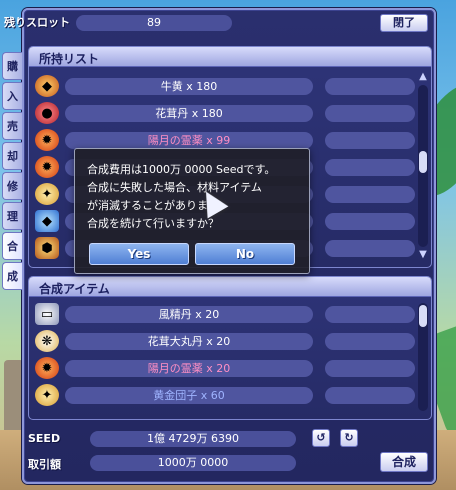 The height and width of the screenshot is (490, 456). I want to click on synthesize-button: 合成, so click(404, 462).